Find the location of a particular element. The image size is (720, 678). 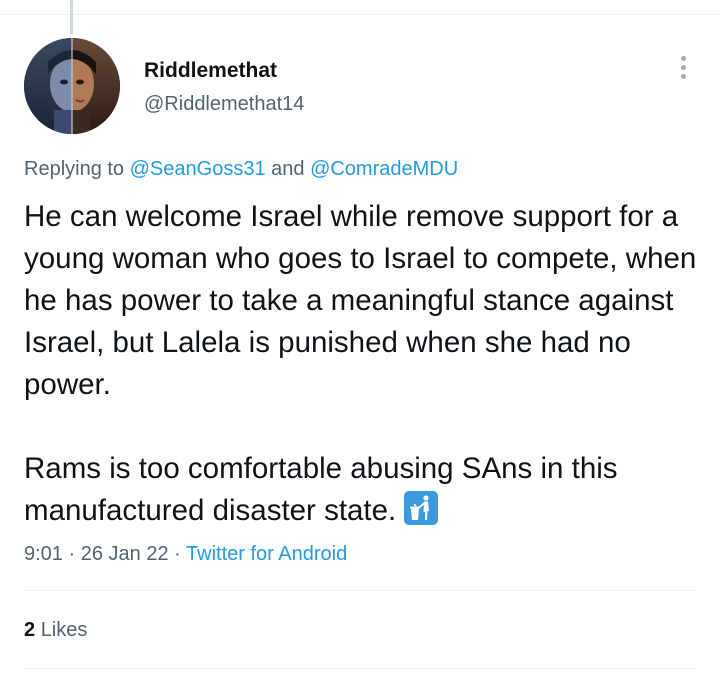

author-display-name: Riddlemethat is located at coordinates (210, 71).